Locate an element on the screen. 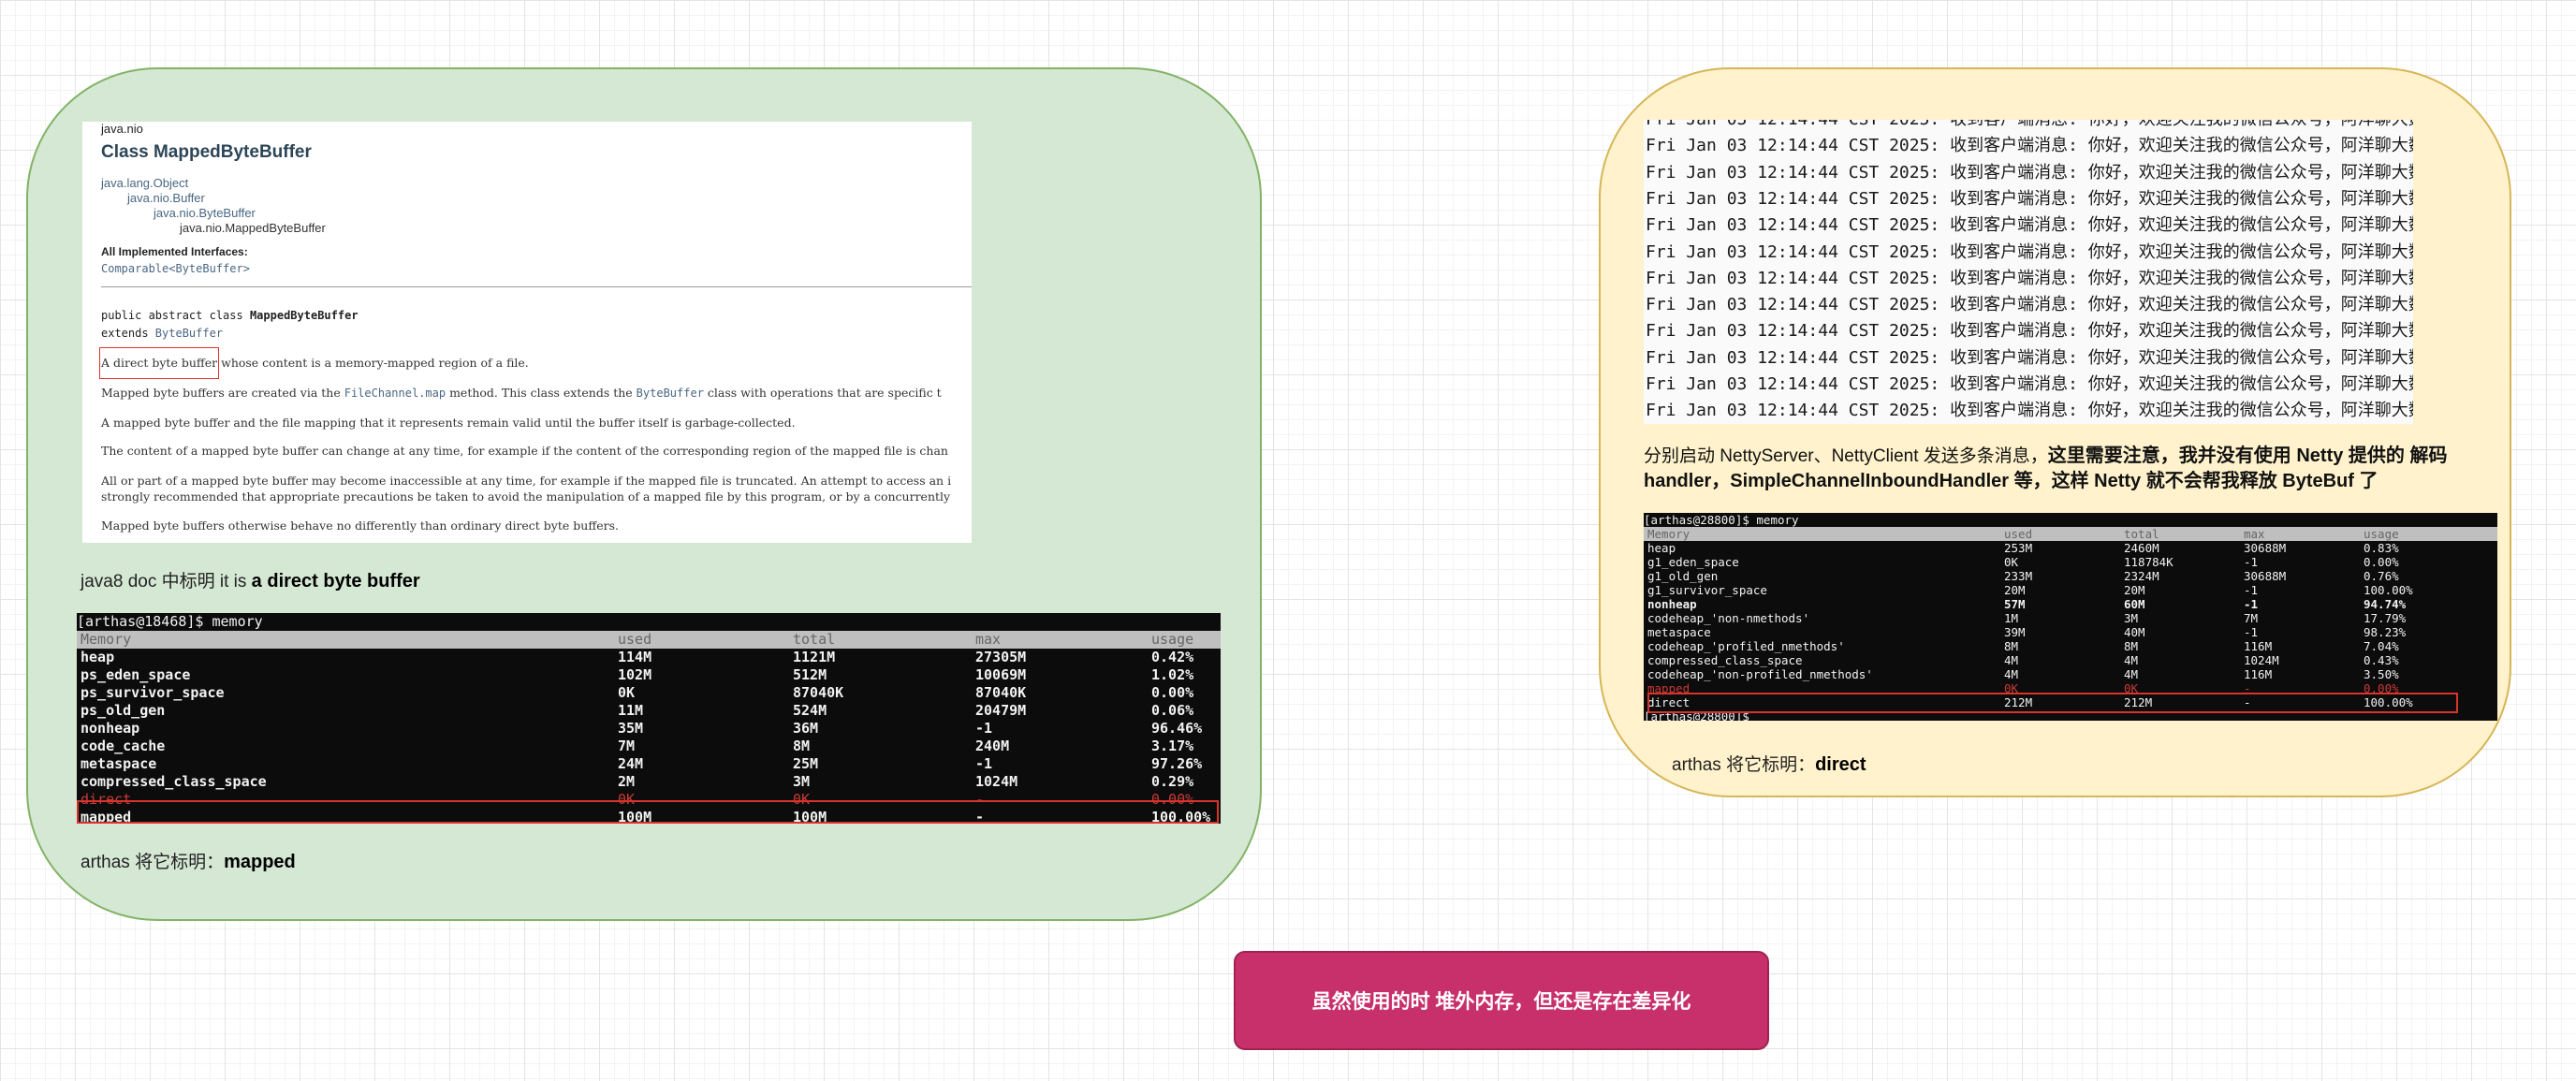 The image size is (2576, 1081). memory-cell: metaspace is located at coordinates (118, 763).